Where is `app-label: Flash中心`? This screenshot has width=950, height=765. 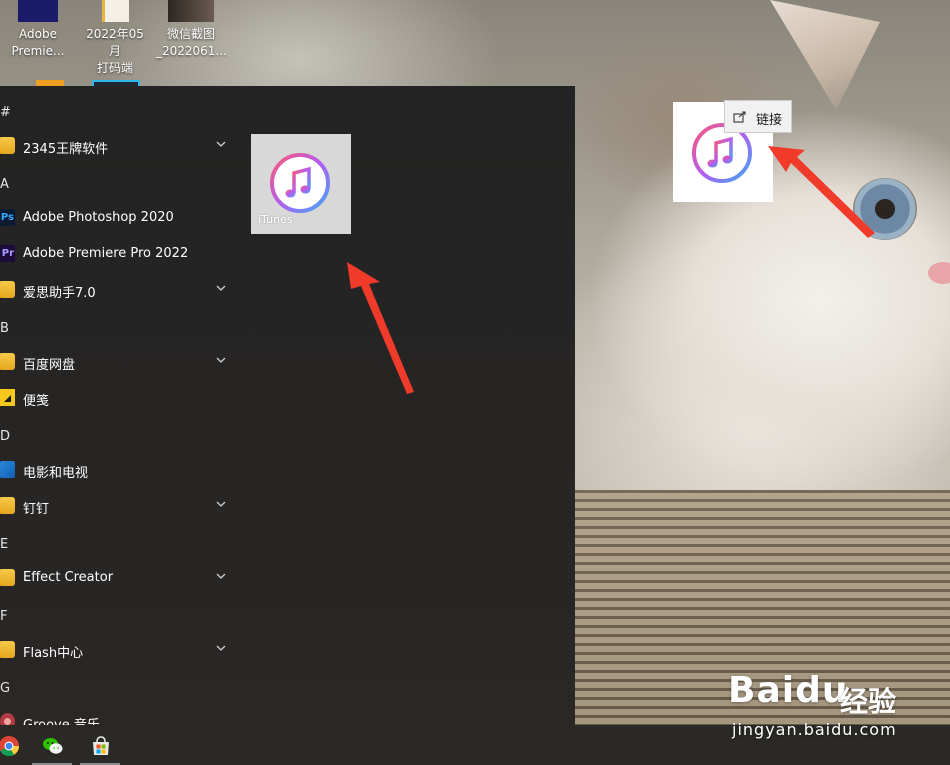 app-label: Flash中心 is located at coordinates (53, 653).